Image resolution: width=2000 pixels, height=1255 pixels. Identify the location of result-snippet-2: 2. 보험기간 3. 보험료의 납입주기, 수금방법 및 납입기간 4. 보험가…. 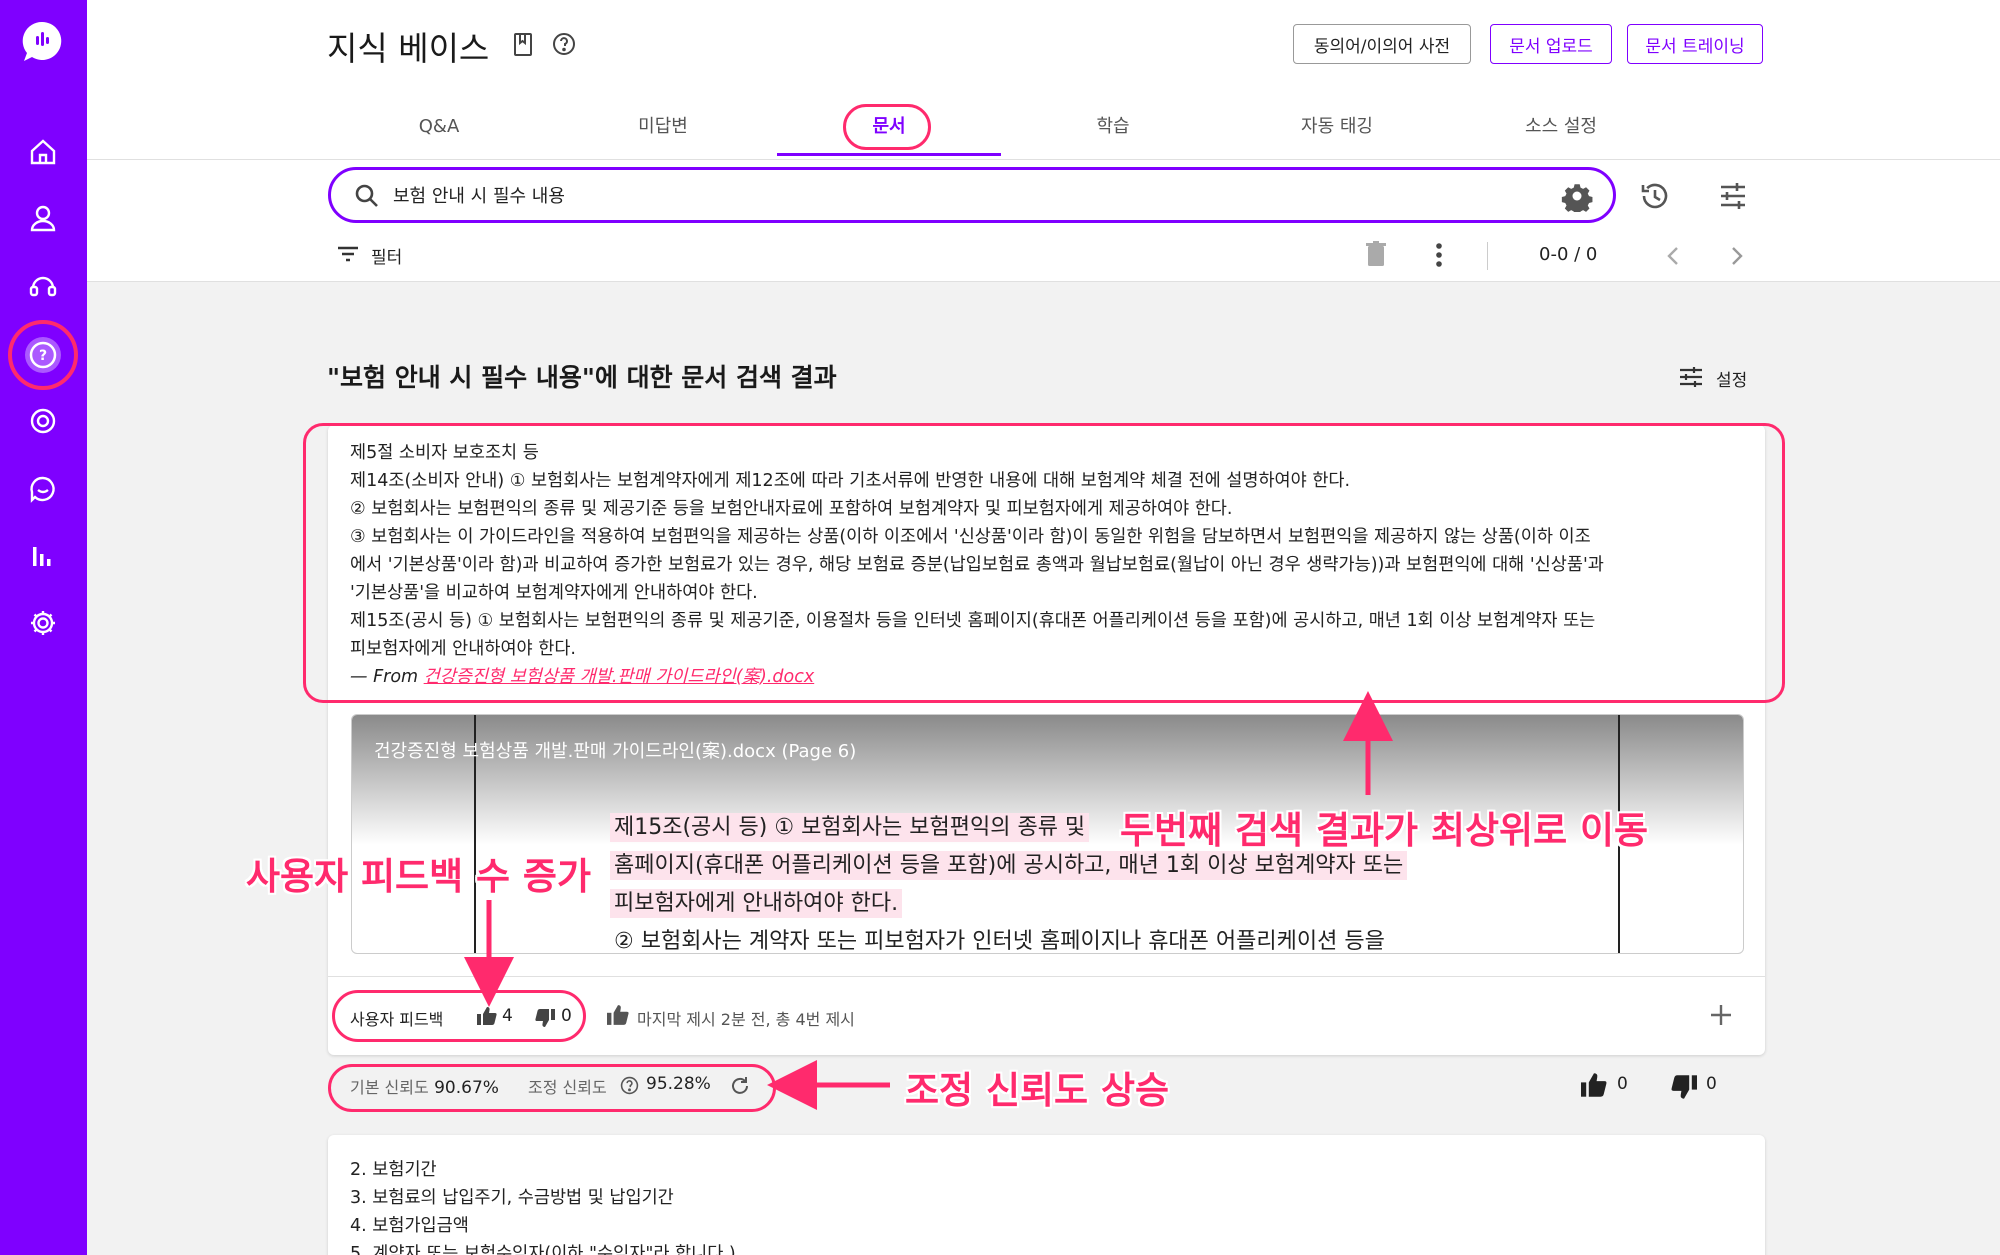
(543, 1205).